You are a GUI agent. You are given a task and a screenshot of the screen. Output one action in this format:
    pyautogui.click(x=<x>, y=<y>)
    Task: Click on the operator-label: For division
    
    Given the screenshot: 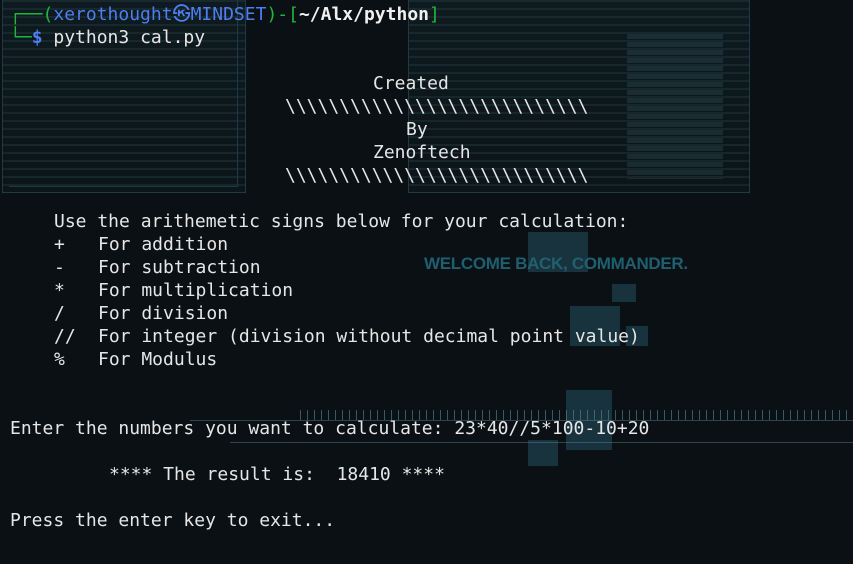 What is the action you would take?
    pyautogui.click(x=163, y=313)
    